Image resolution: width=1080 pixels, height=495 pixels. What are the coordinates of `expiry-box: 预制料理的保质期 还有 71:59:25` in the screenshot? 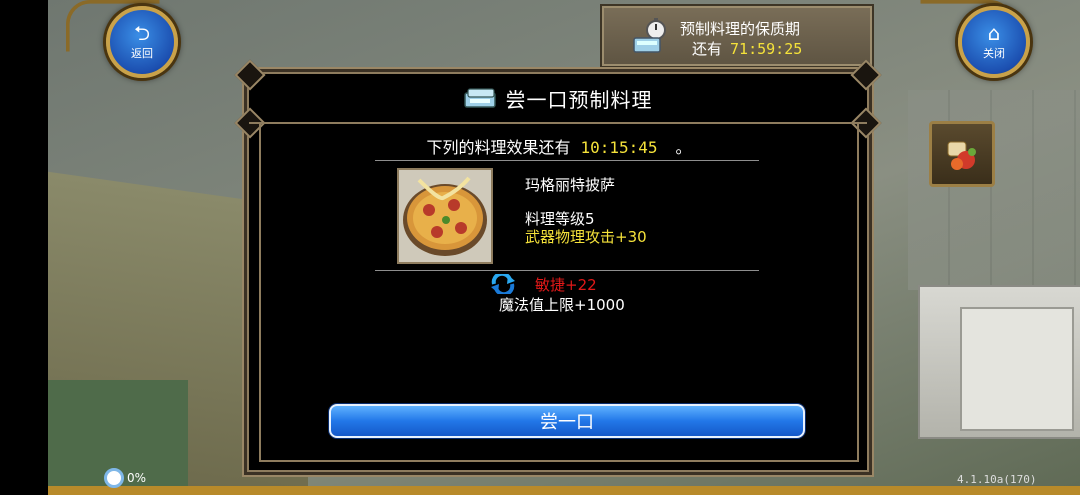 It's located at (737, 36).